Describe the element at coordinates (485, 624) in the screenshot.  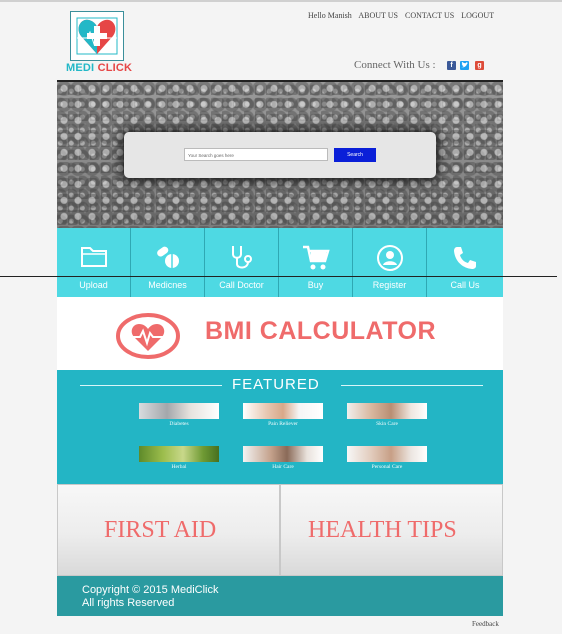
I see `feedback-link: Feedback` at that location.